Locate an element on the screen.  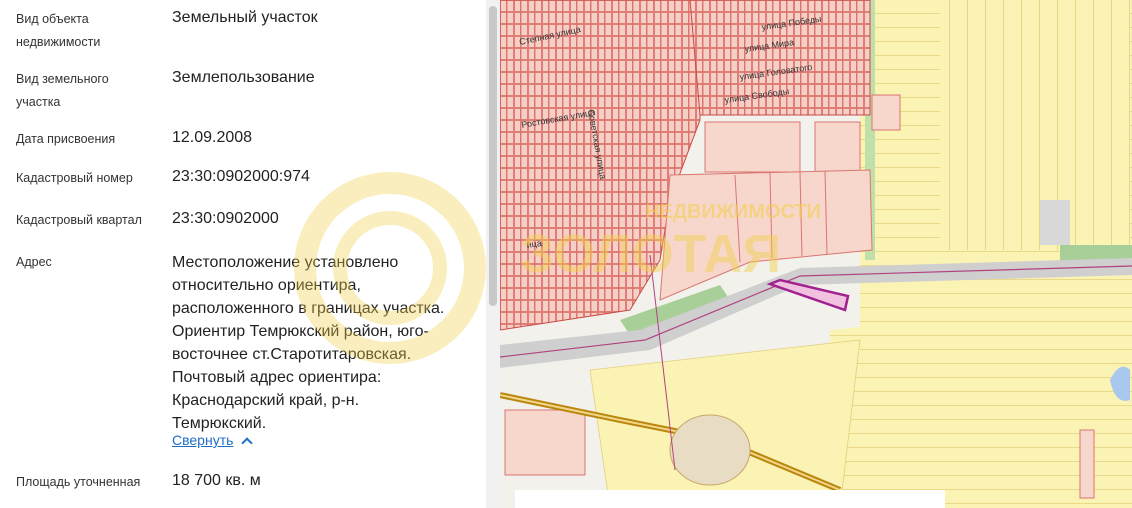
value-cadastral-number: 23:30:0902000:974 is located at coordinates (241, 176).